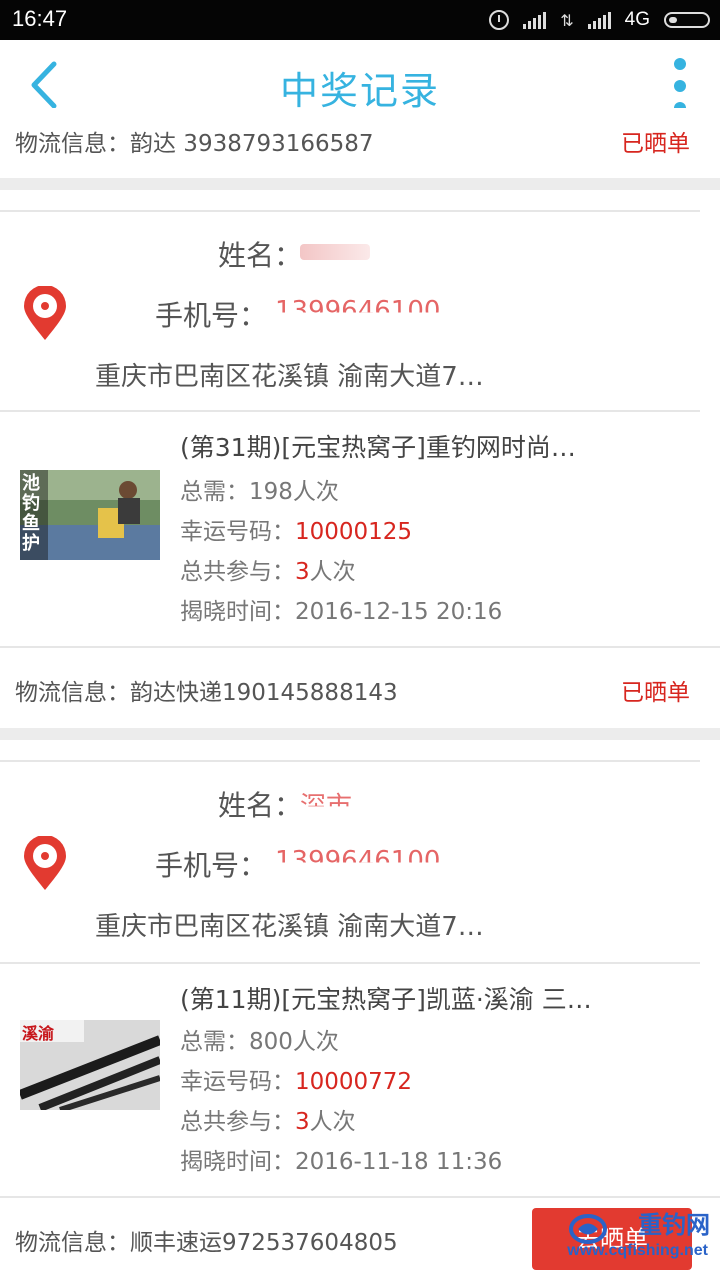 The image size is (720, 1280). Describe the element at coordinates (499, 20) in the screenshot. I see `alarm-icon` at that location.